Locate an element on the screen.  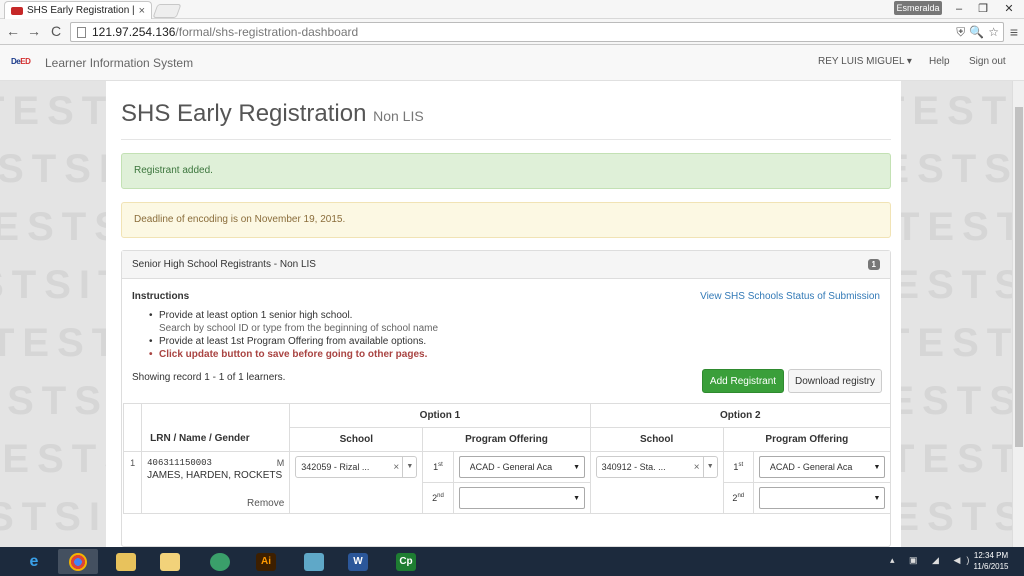
download-registry-button: Download registry is located at coordinates (835, 381).